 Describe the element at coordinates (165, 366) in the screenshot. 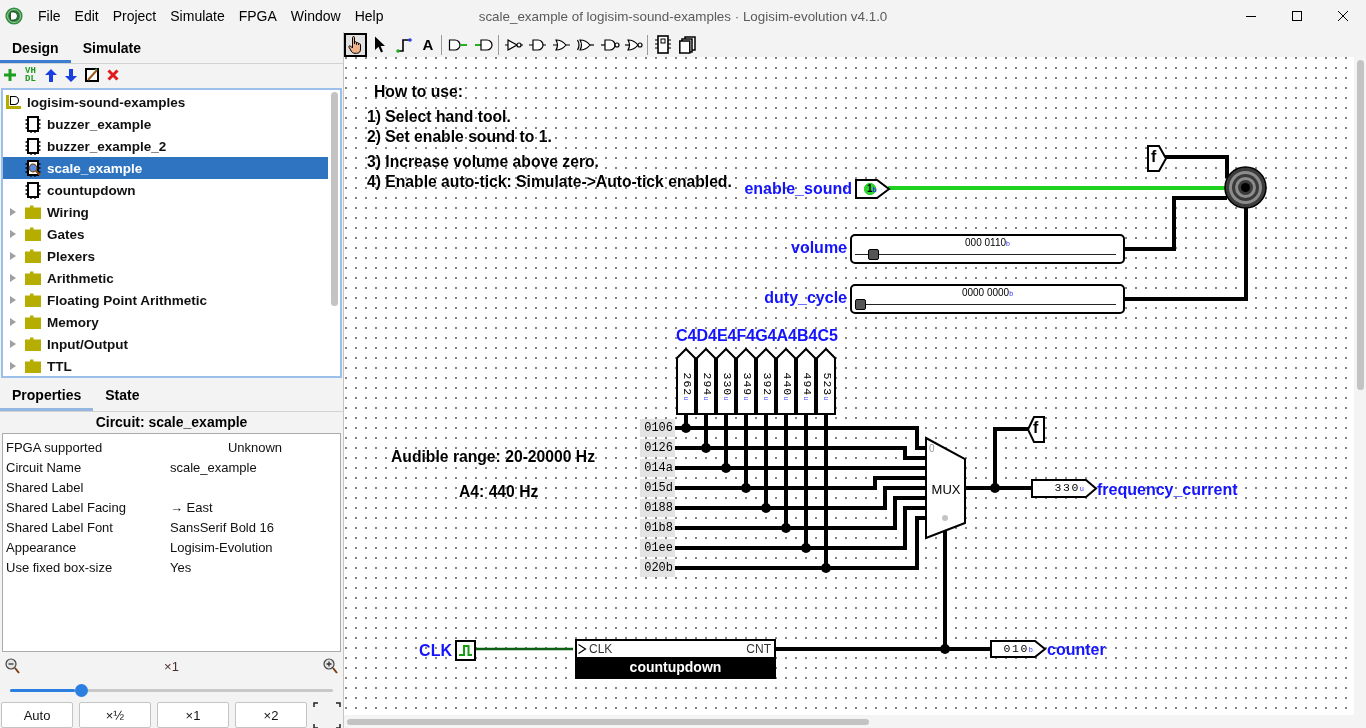

I see `tree-item: TTL` at that location.